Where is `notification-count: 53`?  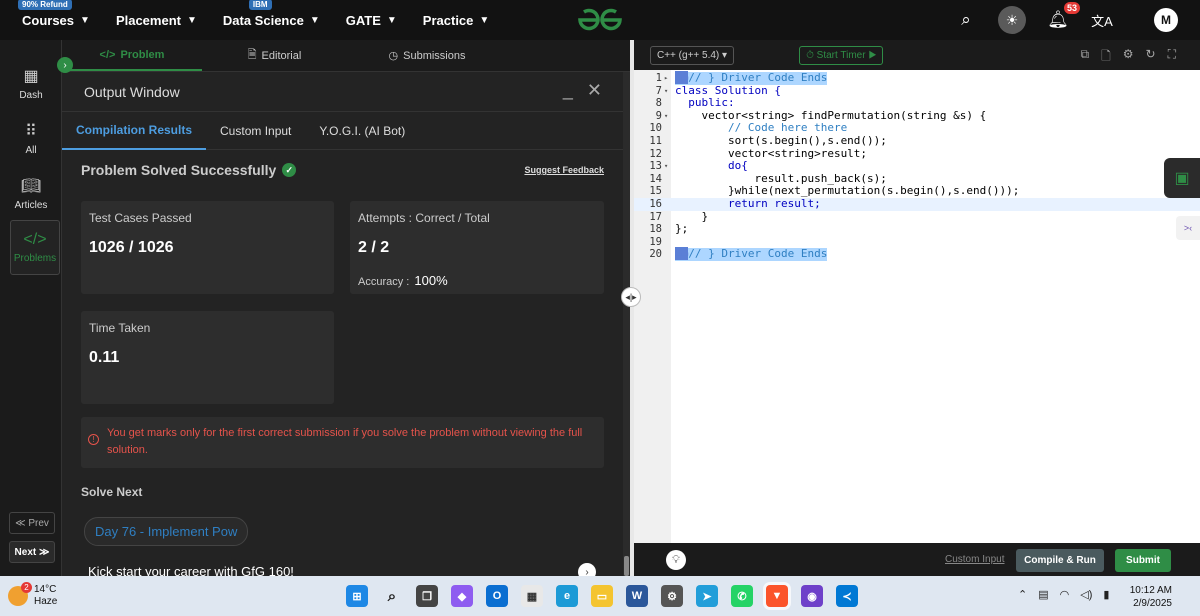
notification-count: 53 is located at coordinates (1071, 8).